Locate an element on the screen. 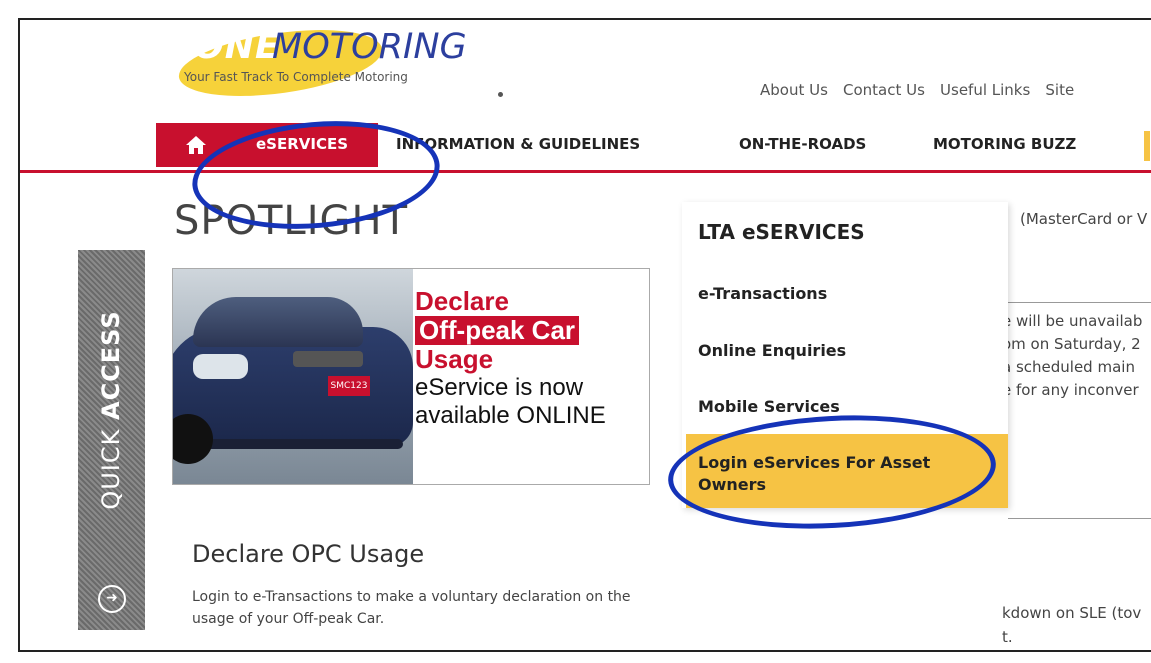 The image size is (1151, 663). bg-line-5: kdown on SLE (tov is located at coordinates (1072, 613).